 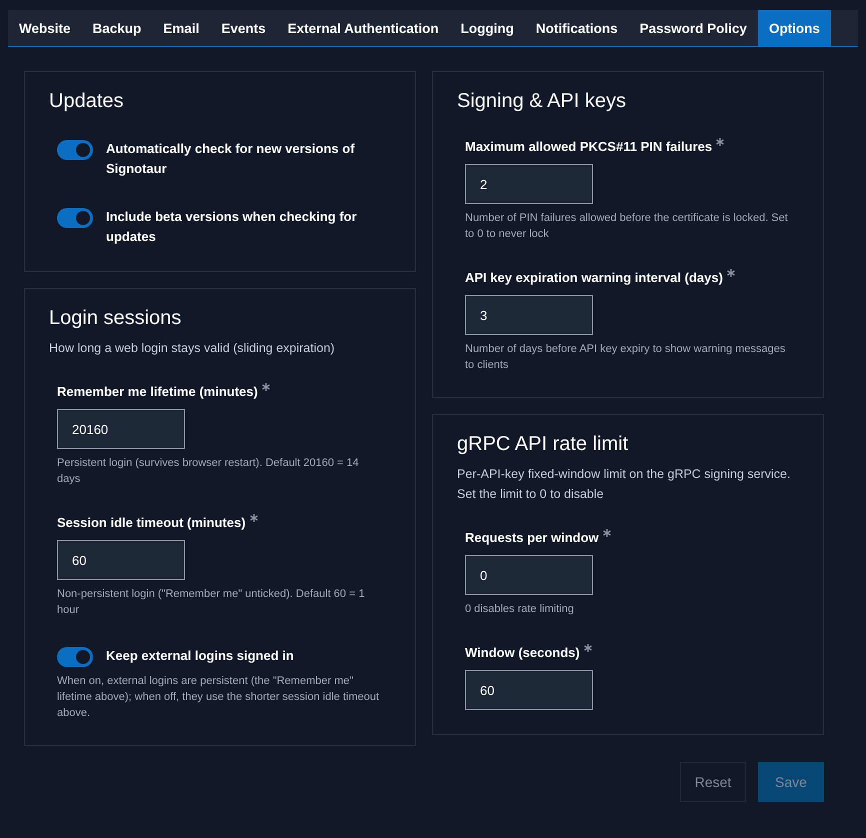 I want to click on tab: Events, so click(x=243, y=28).